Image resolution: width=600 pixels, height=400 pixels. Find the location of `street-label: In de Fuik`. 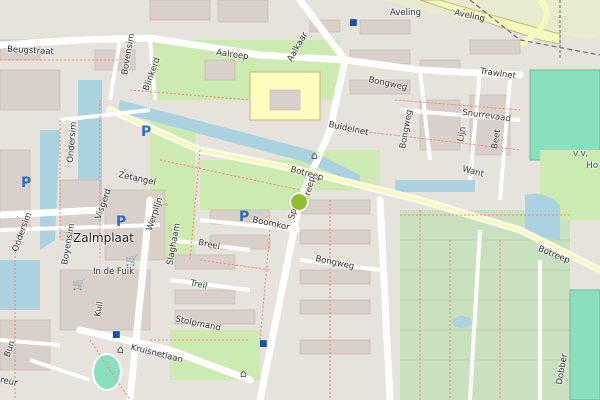

street-label: In de Fuik is located at coordinates (114, 272).